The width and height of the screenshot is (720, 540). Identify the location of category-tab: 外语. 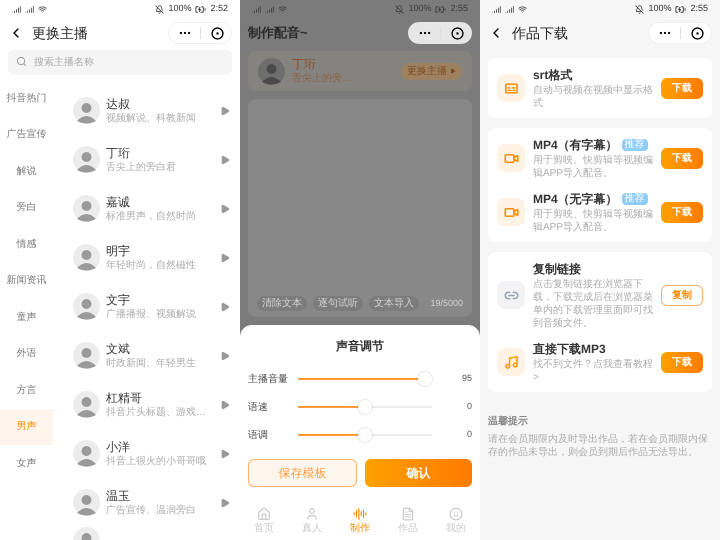
(26, 354).